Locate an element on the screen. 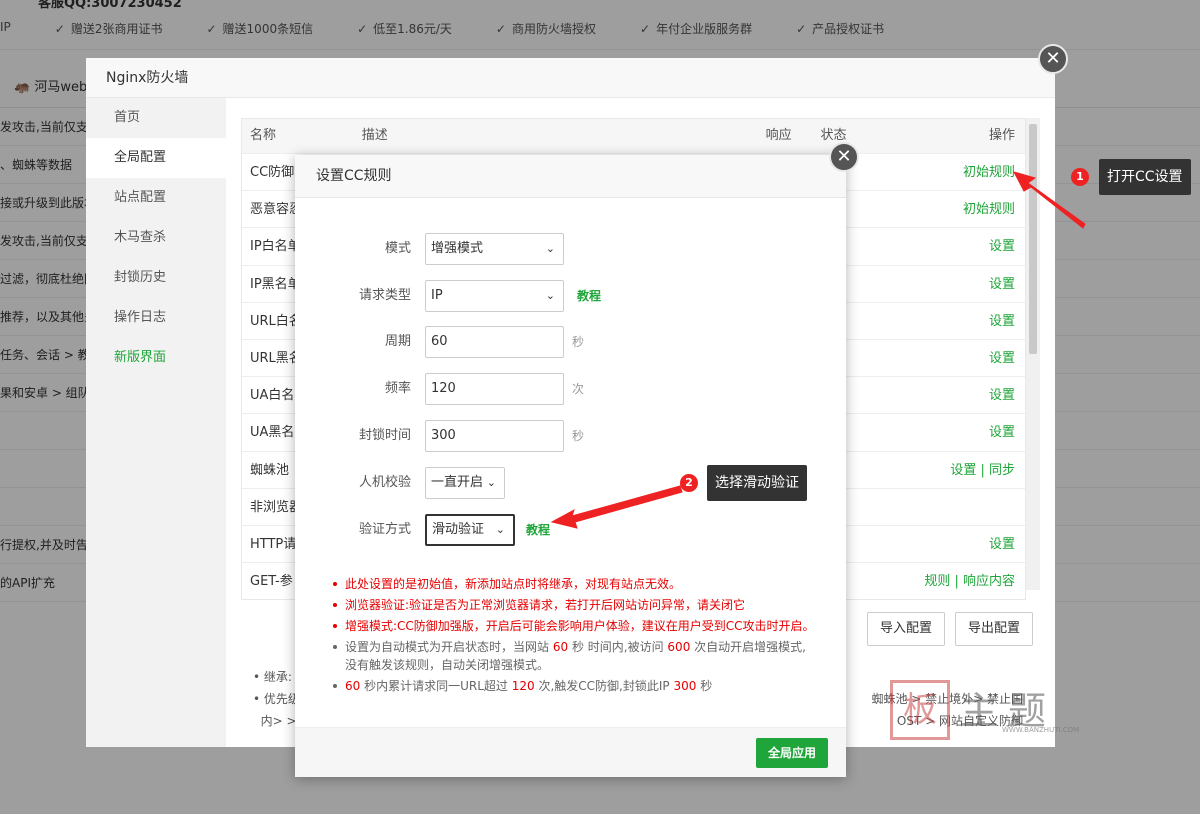  header-name: 名称 is located at coordinates (263, 135).